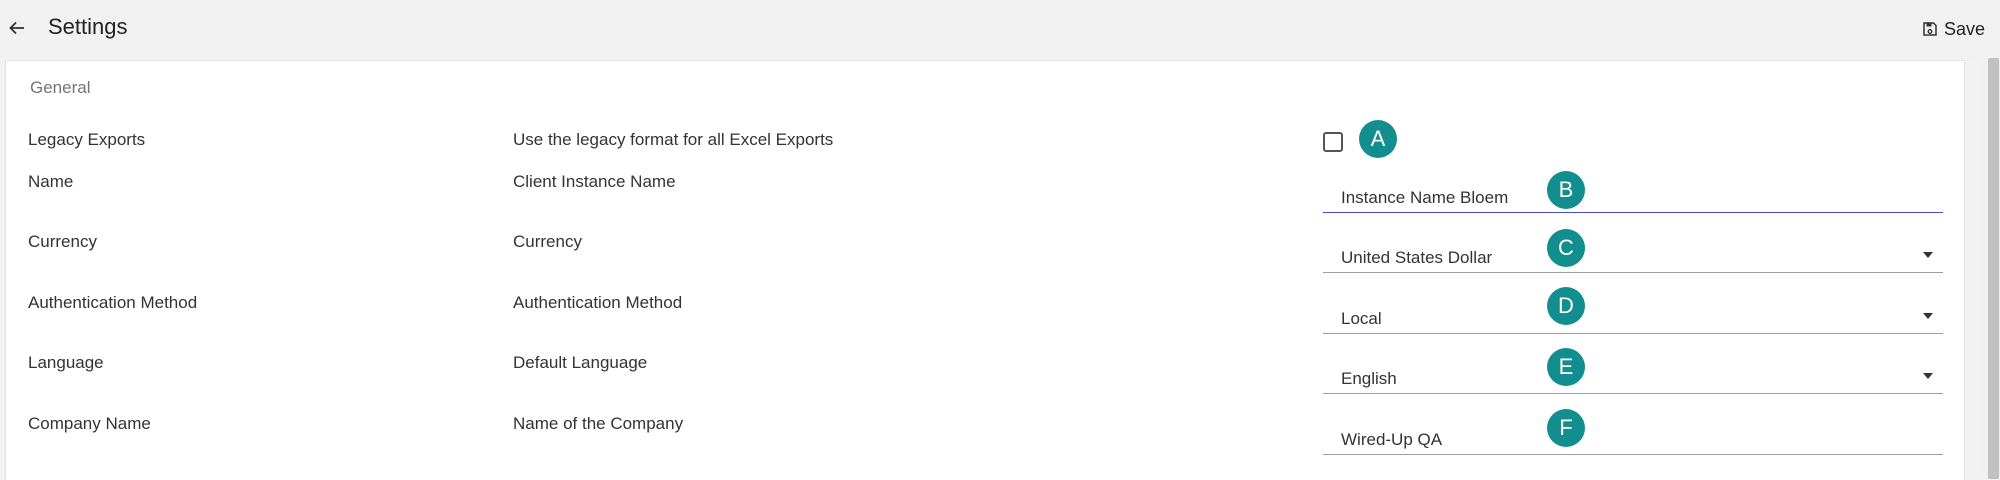  What do you see at coordinates (1425, 197) in the screenshot?
I see `instance-name-value: Instance Name Bloem` at bounding box center [1425, 197].